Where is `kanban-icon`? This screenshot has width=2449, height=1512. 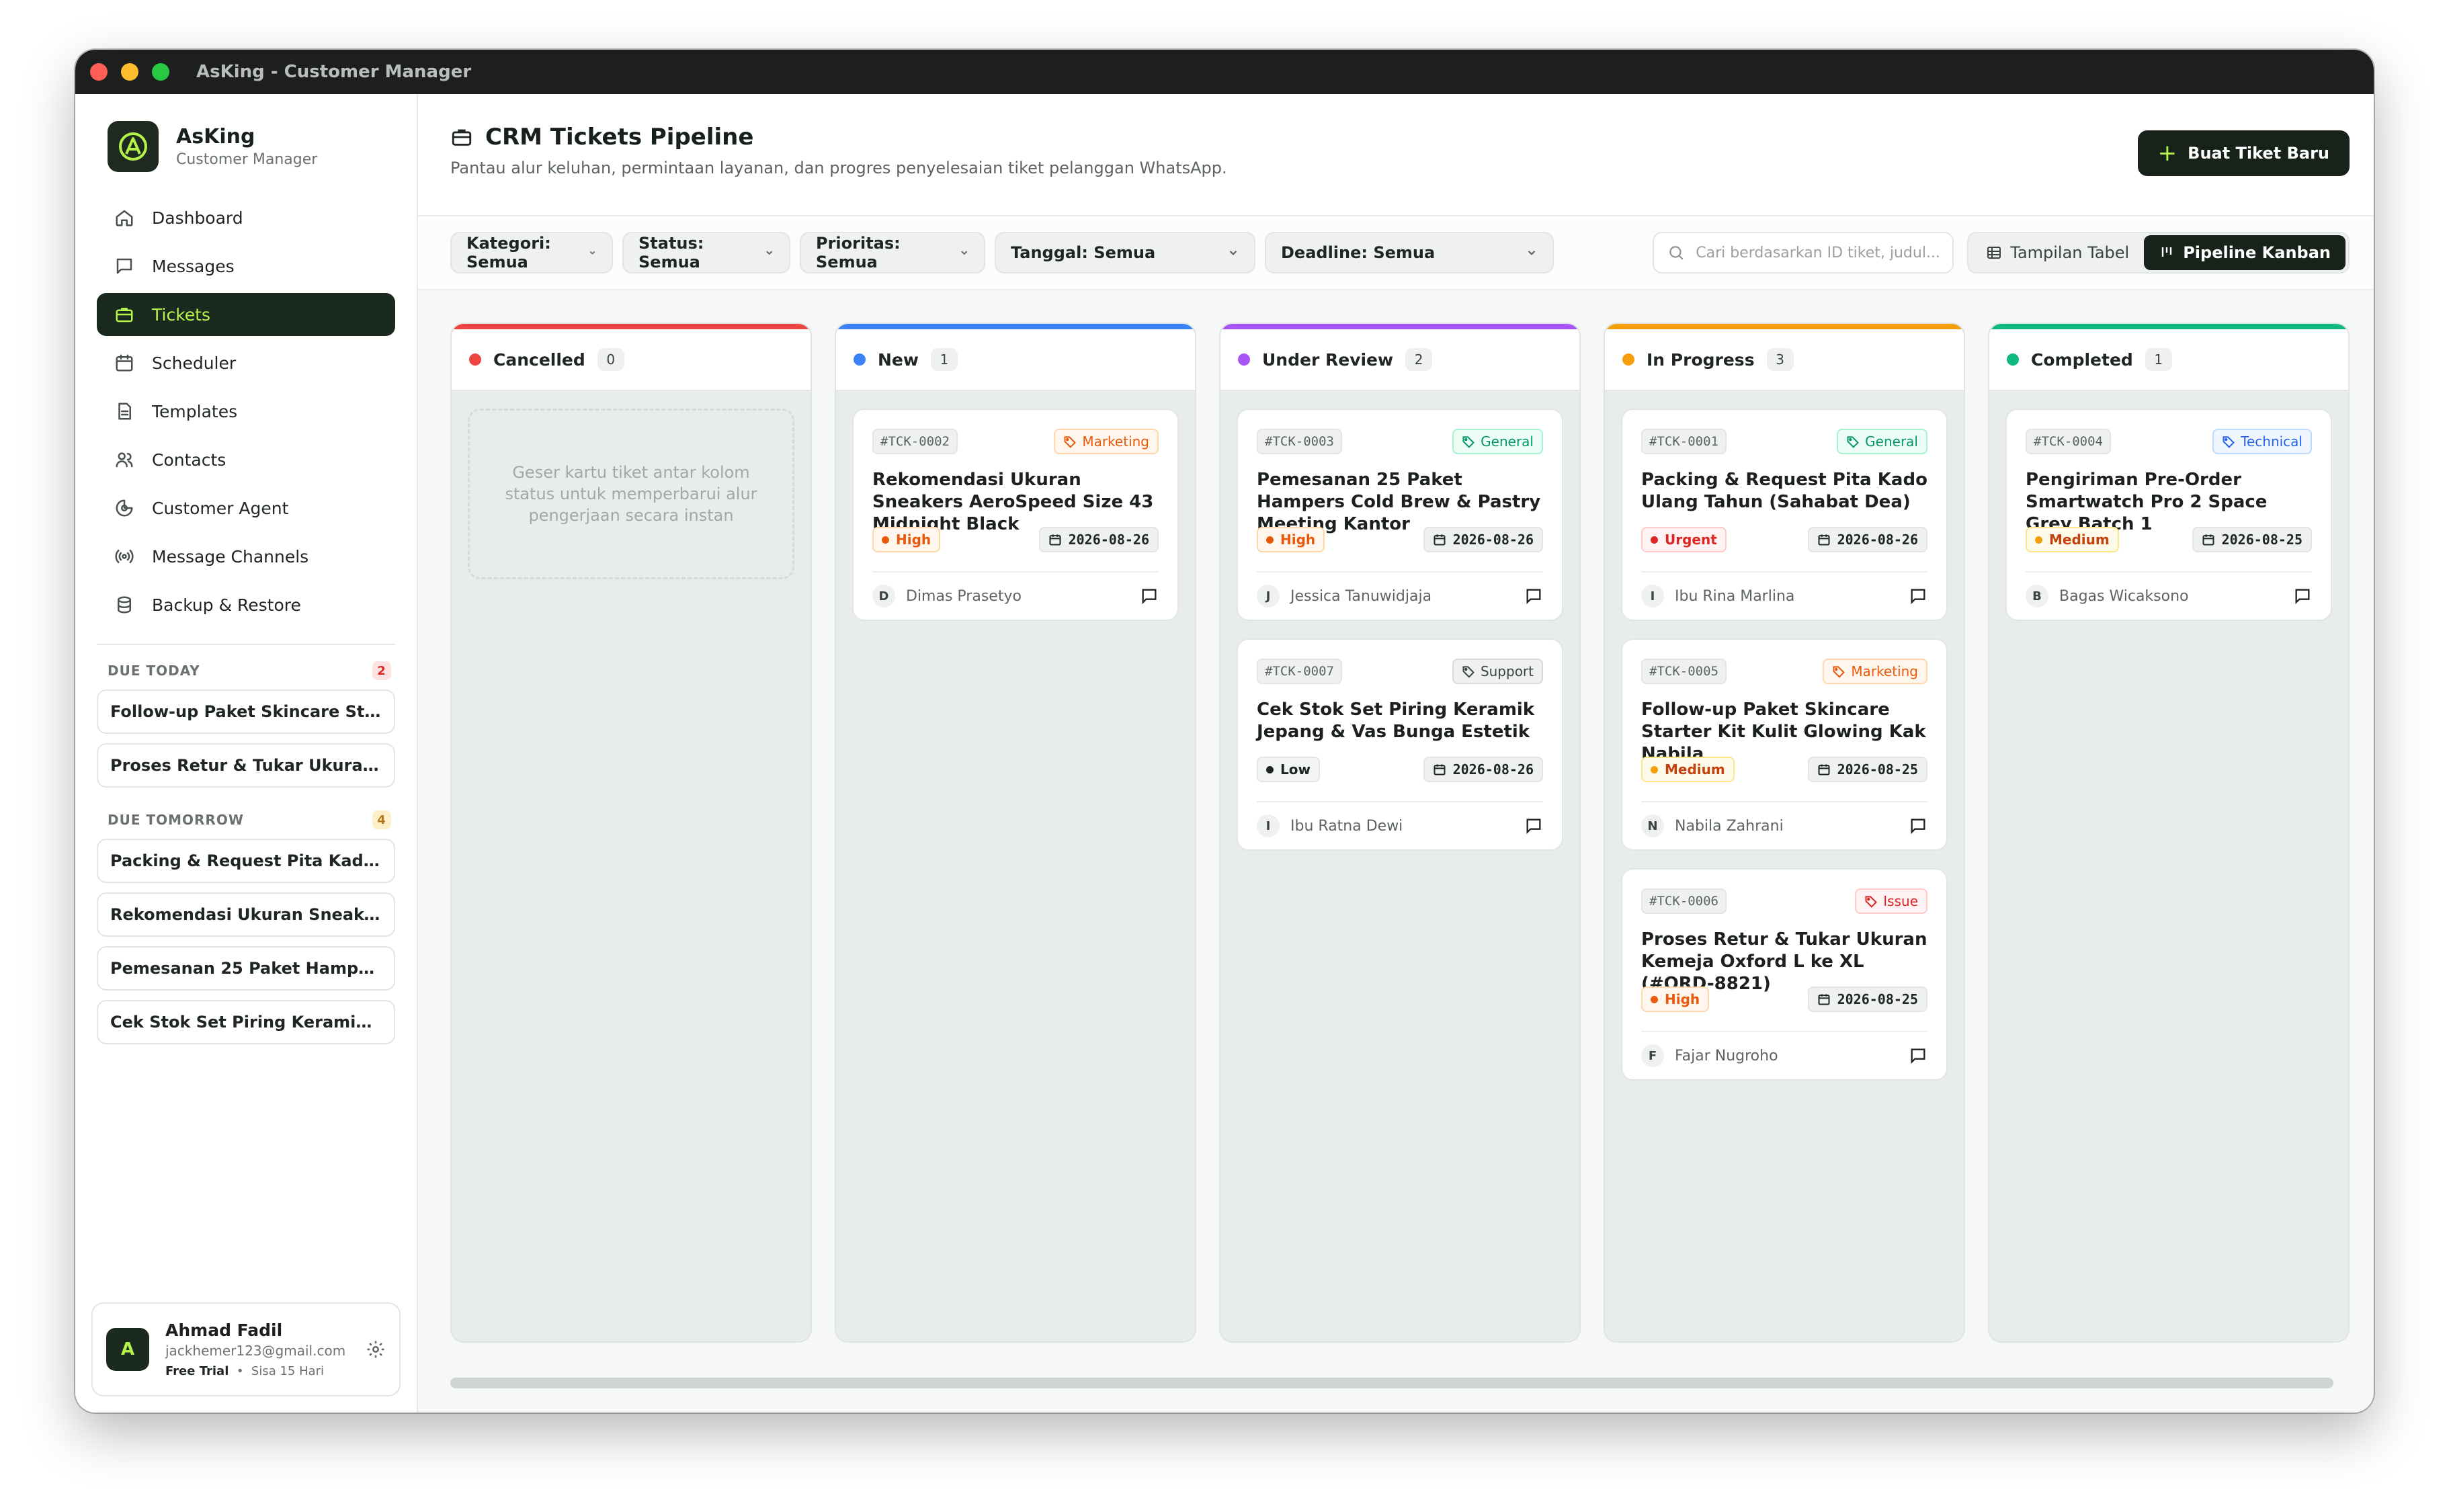
kanban-icon is located at coordinates (2167, 252).